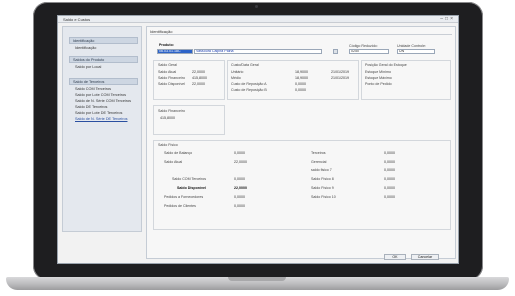  I want to click on saldo-financeiro-title: Saldo Financeiro, so click(171, 111).